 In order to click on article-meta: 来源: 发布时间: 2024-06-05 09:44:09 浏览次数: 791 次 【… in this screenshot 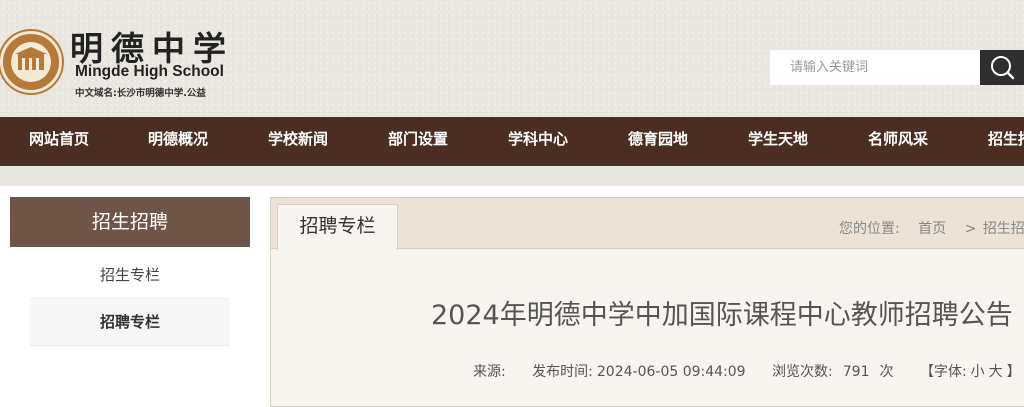, I will do `click(748, 371)`.